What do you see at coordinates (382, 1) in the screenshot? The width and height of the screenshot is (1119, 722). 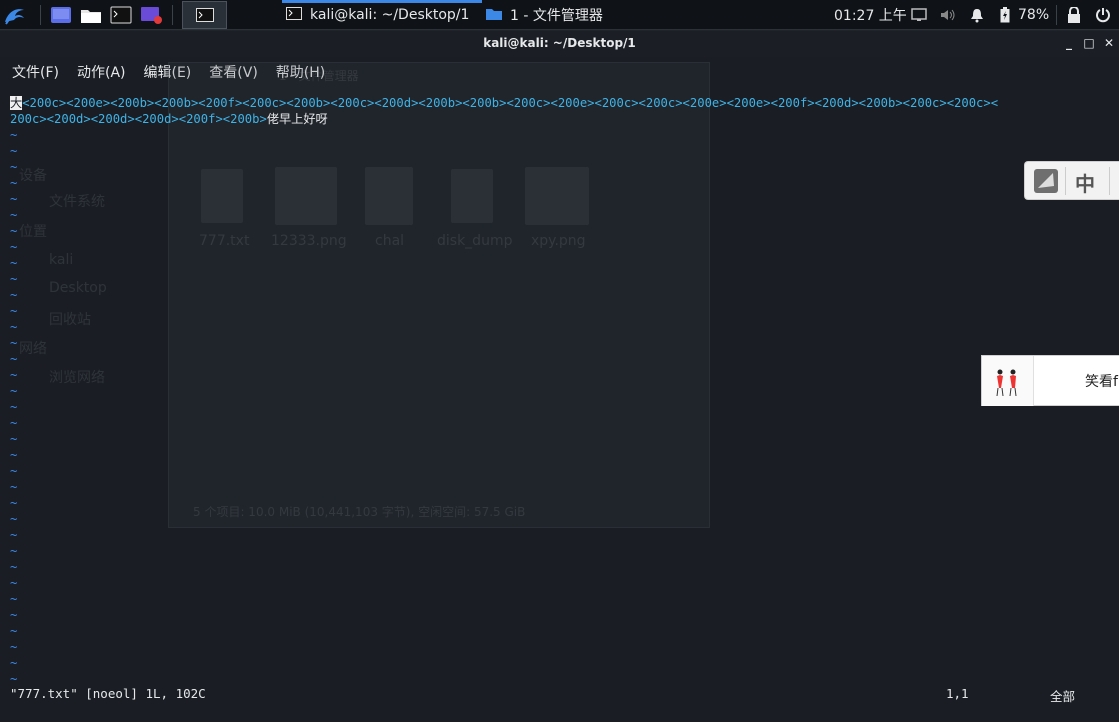 I see `active-task-indicator` at bounding box center [382, 1].